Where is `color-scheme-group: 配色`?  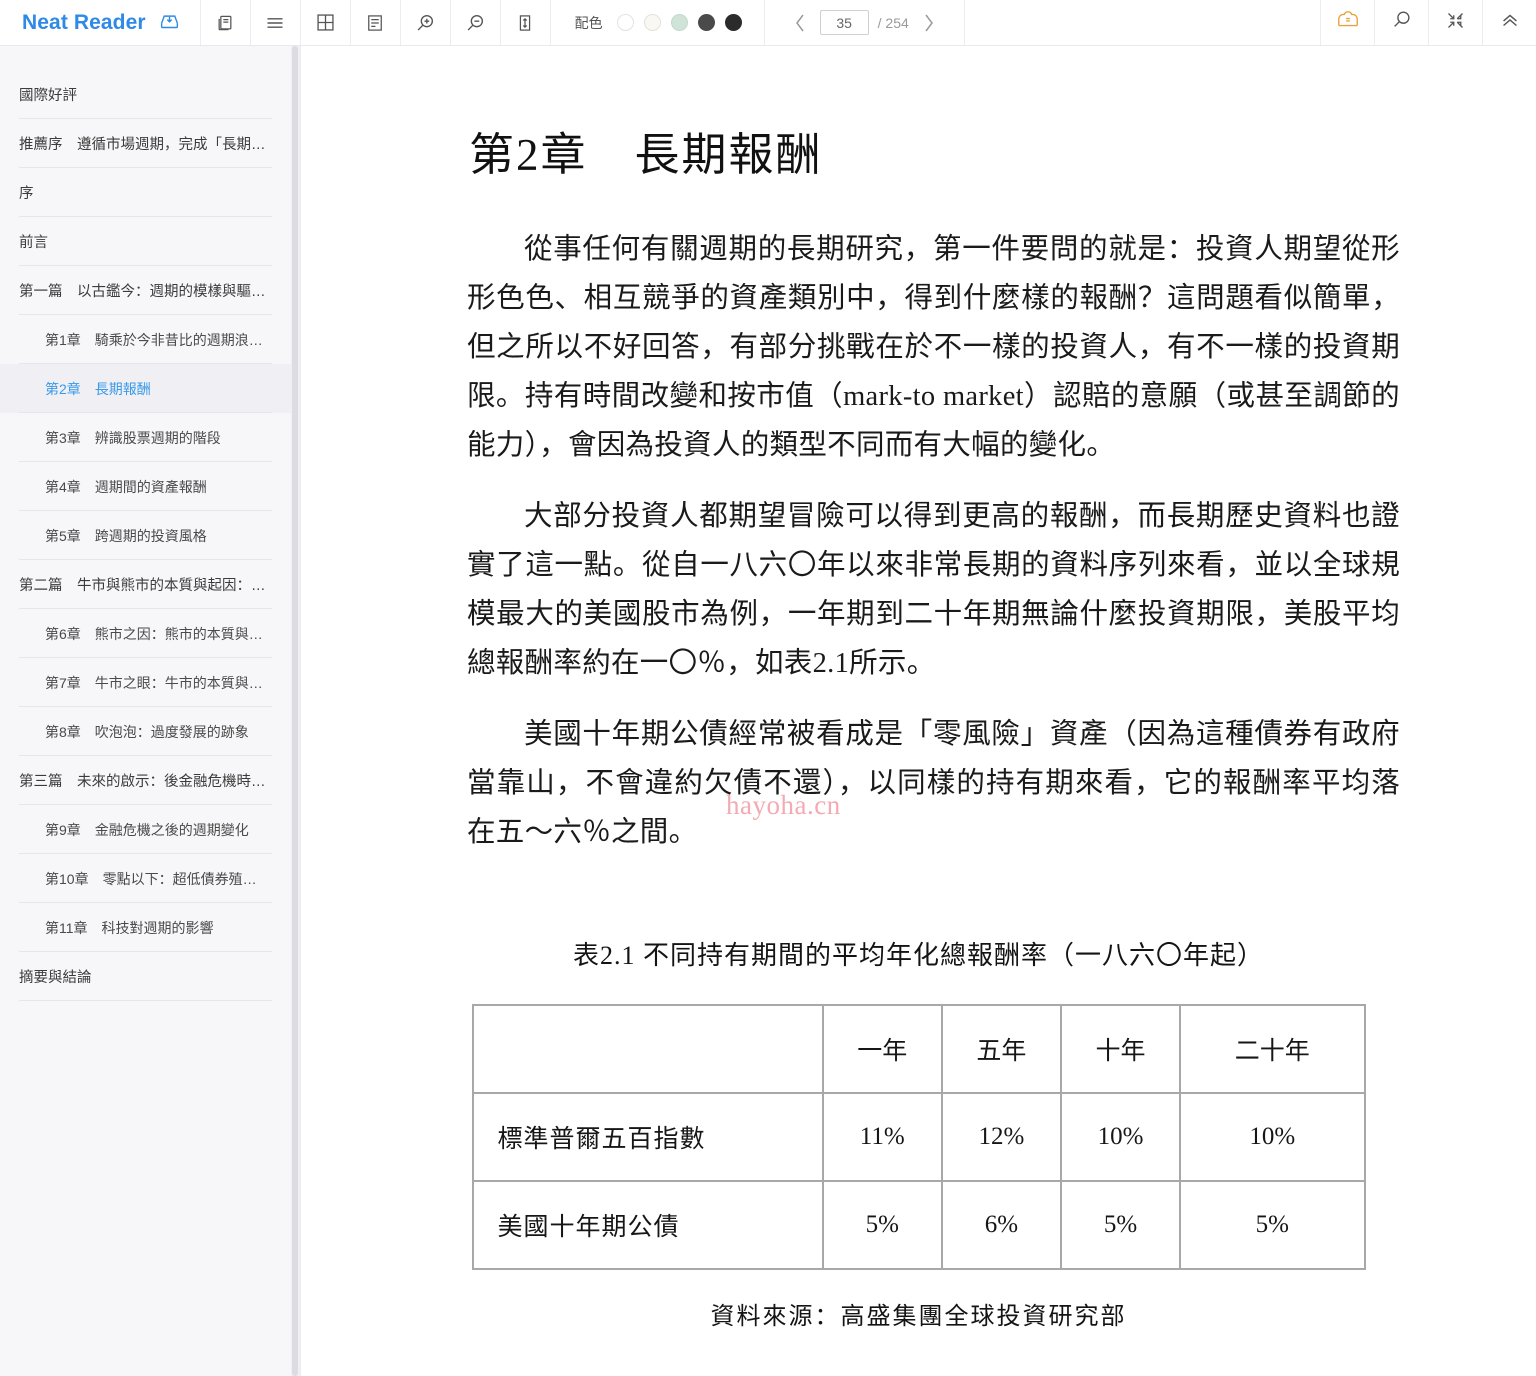
color-scheme-group: 配色 is located at coordinates (658, 22).